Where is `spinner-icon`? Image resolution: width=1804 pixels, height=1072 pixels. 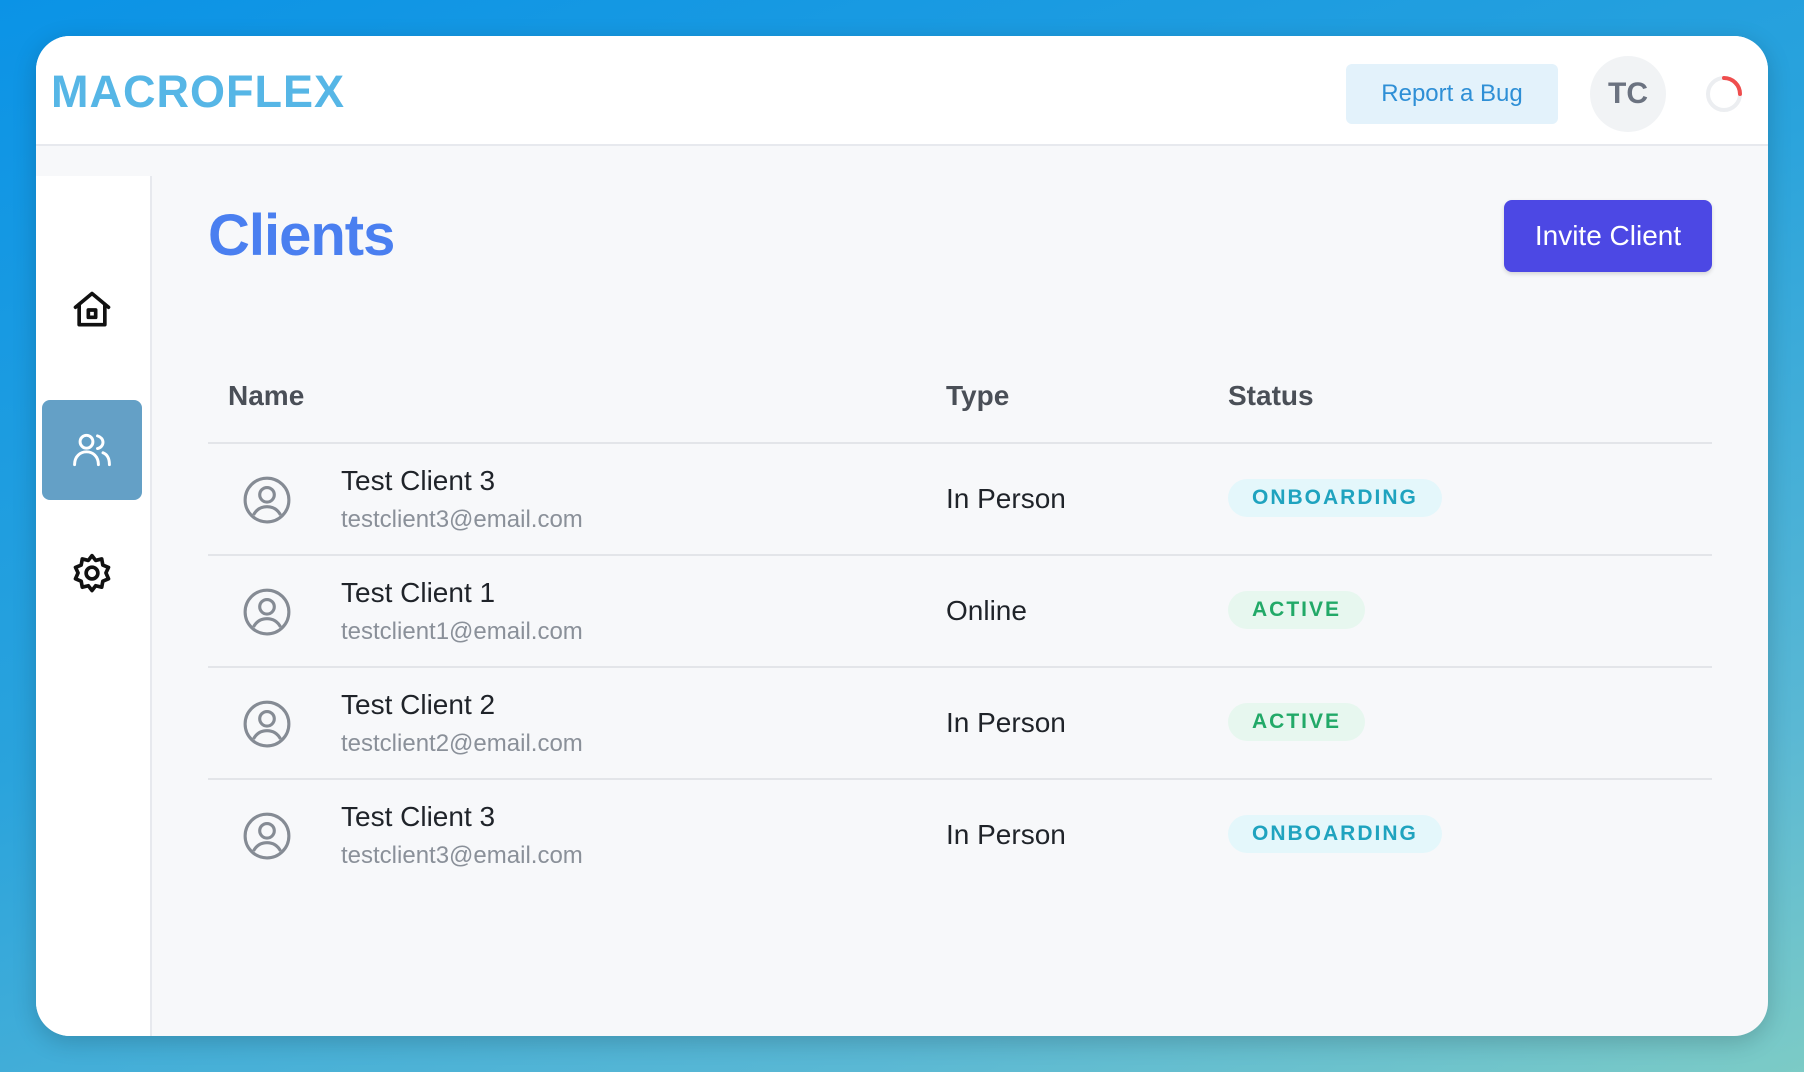
spinner-icon is located at coordinates (1724, 94).